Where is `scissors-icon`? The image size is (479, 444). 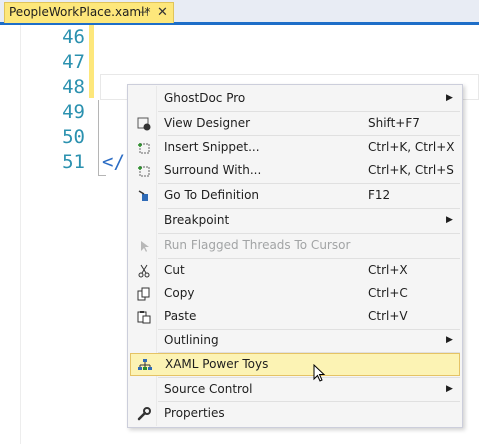
scissors-icon is located at coordinates (144, 270).